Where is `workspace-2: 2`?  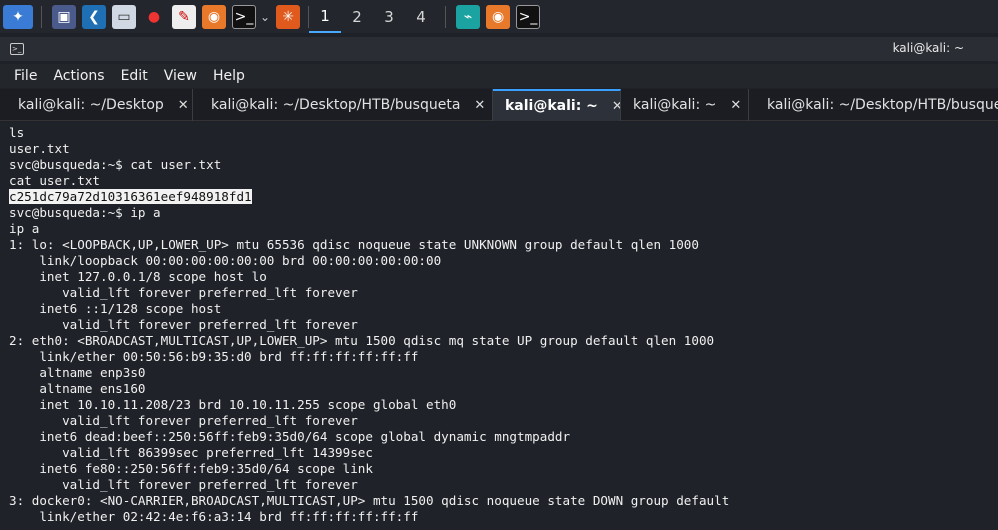 workspace-2: 2 is located at coordinates (357, 16).